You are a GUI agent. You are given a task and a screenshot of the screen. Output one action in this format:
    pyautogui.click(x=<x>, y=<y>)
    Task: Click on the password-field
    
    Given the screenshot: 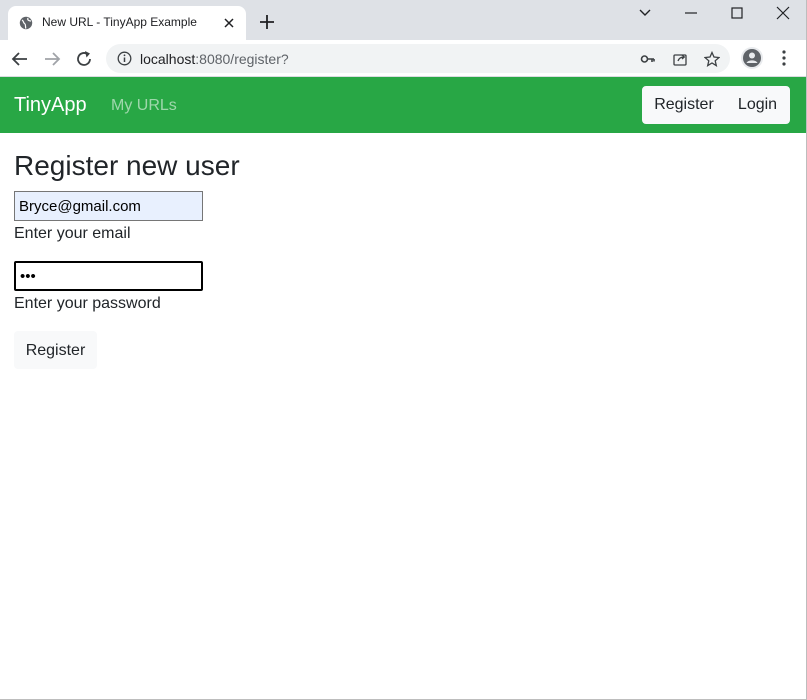 What is the action you would take?
    pyautogui.click(x=108, y=276)
    